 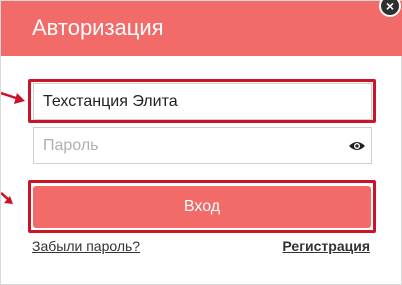 What do you see at coordinates (357, 146) in the screenshot?
I see `eye-icon` at bounding box center [357, 146].